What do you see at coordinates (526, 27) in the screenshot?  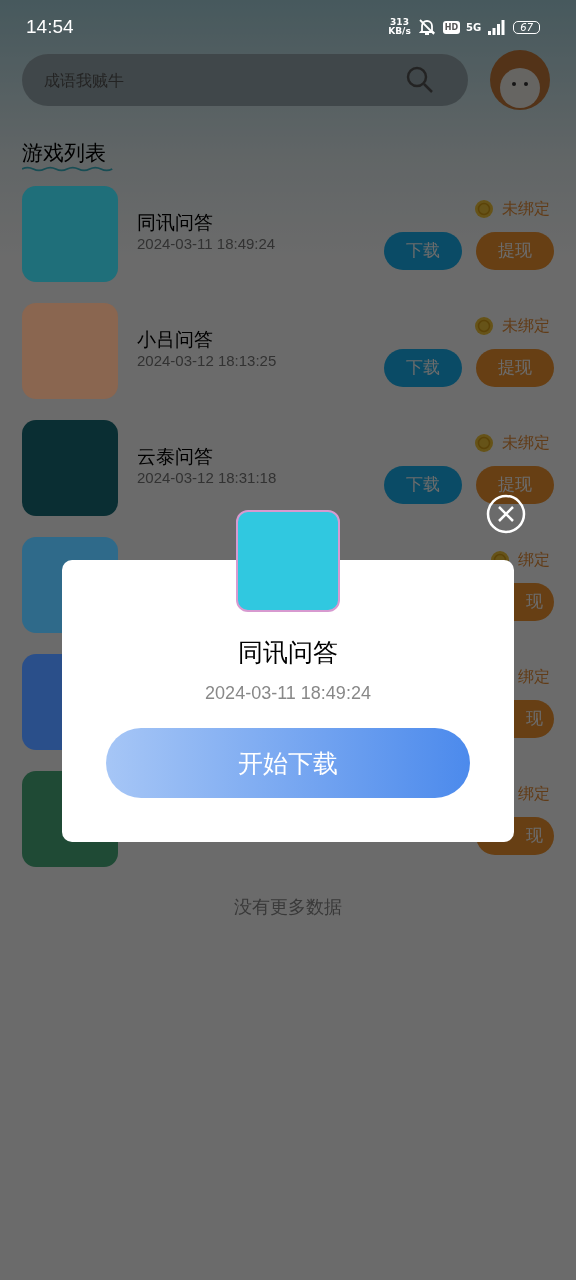 I see `battery-level: 67` at bounding box center [526, 27].